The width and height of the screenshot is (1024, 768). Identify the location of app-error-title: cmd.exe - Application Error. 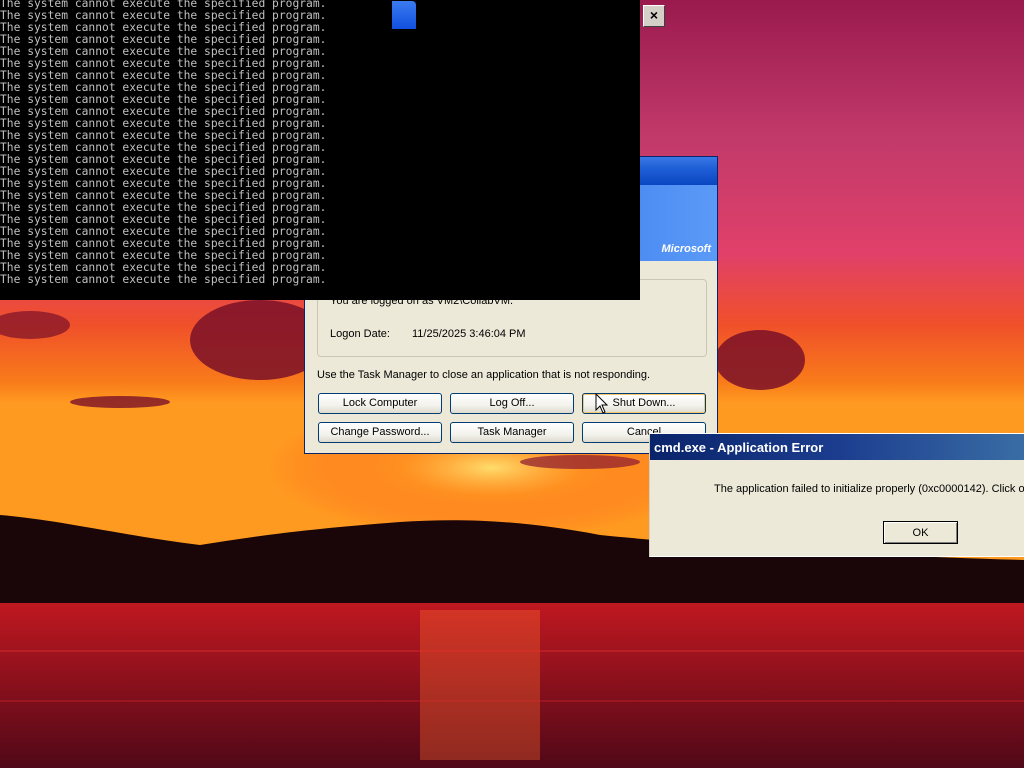
(739, 447).